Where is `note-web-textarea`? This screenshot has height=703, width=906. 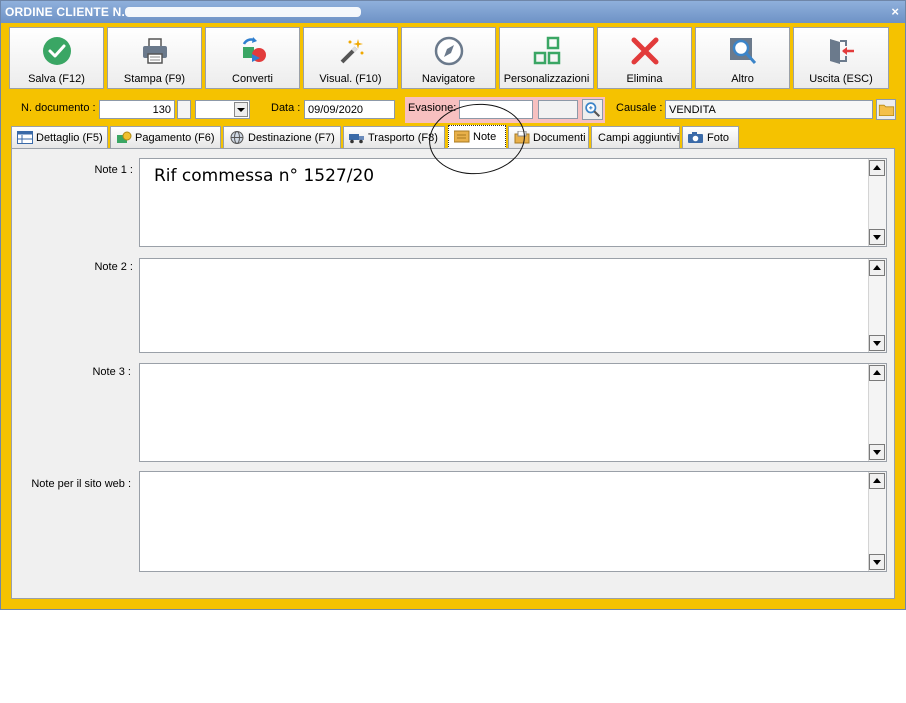
note-web-textarea is located at coordinates (513, 521).